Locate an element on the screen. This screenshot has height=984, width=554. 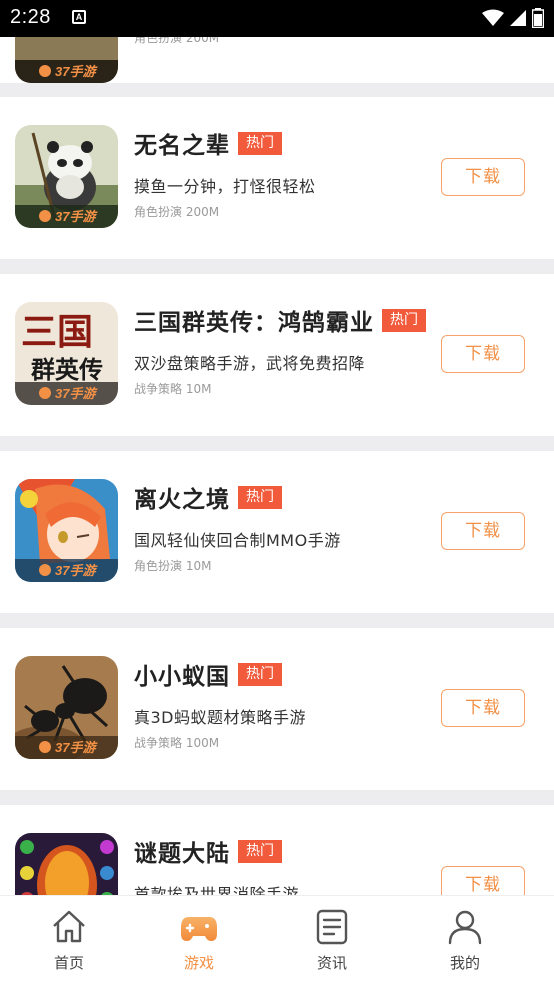
title-row: 小小蚁国 热门 is located at coordinates (208, 675).